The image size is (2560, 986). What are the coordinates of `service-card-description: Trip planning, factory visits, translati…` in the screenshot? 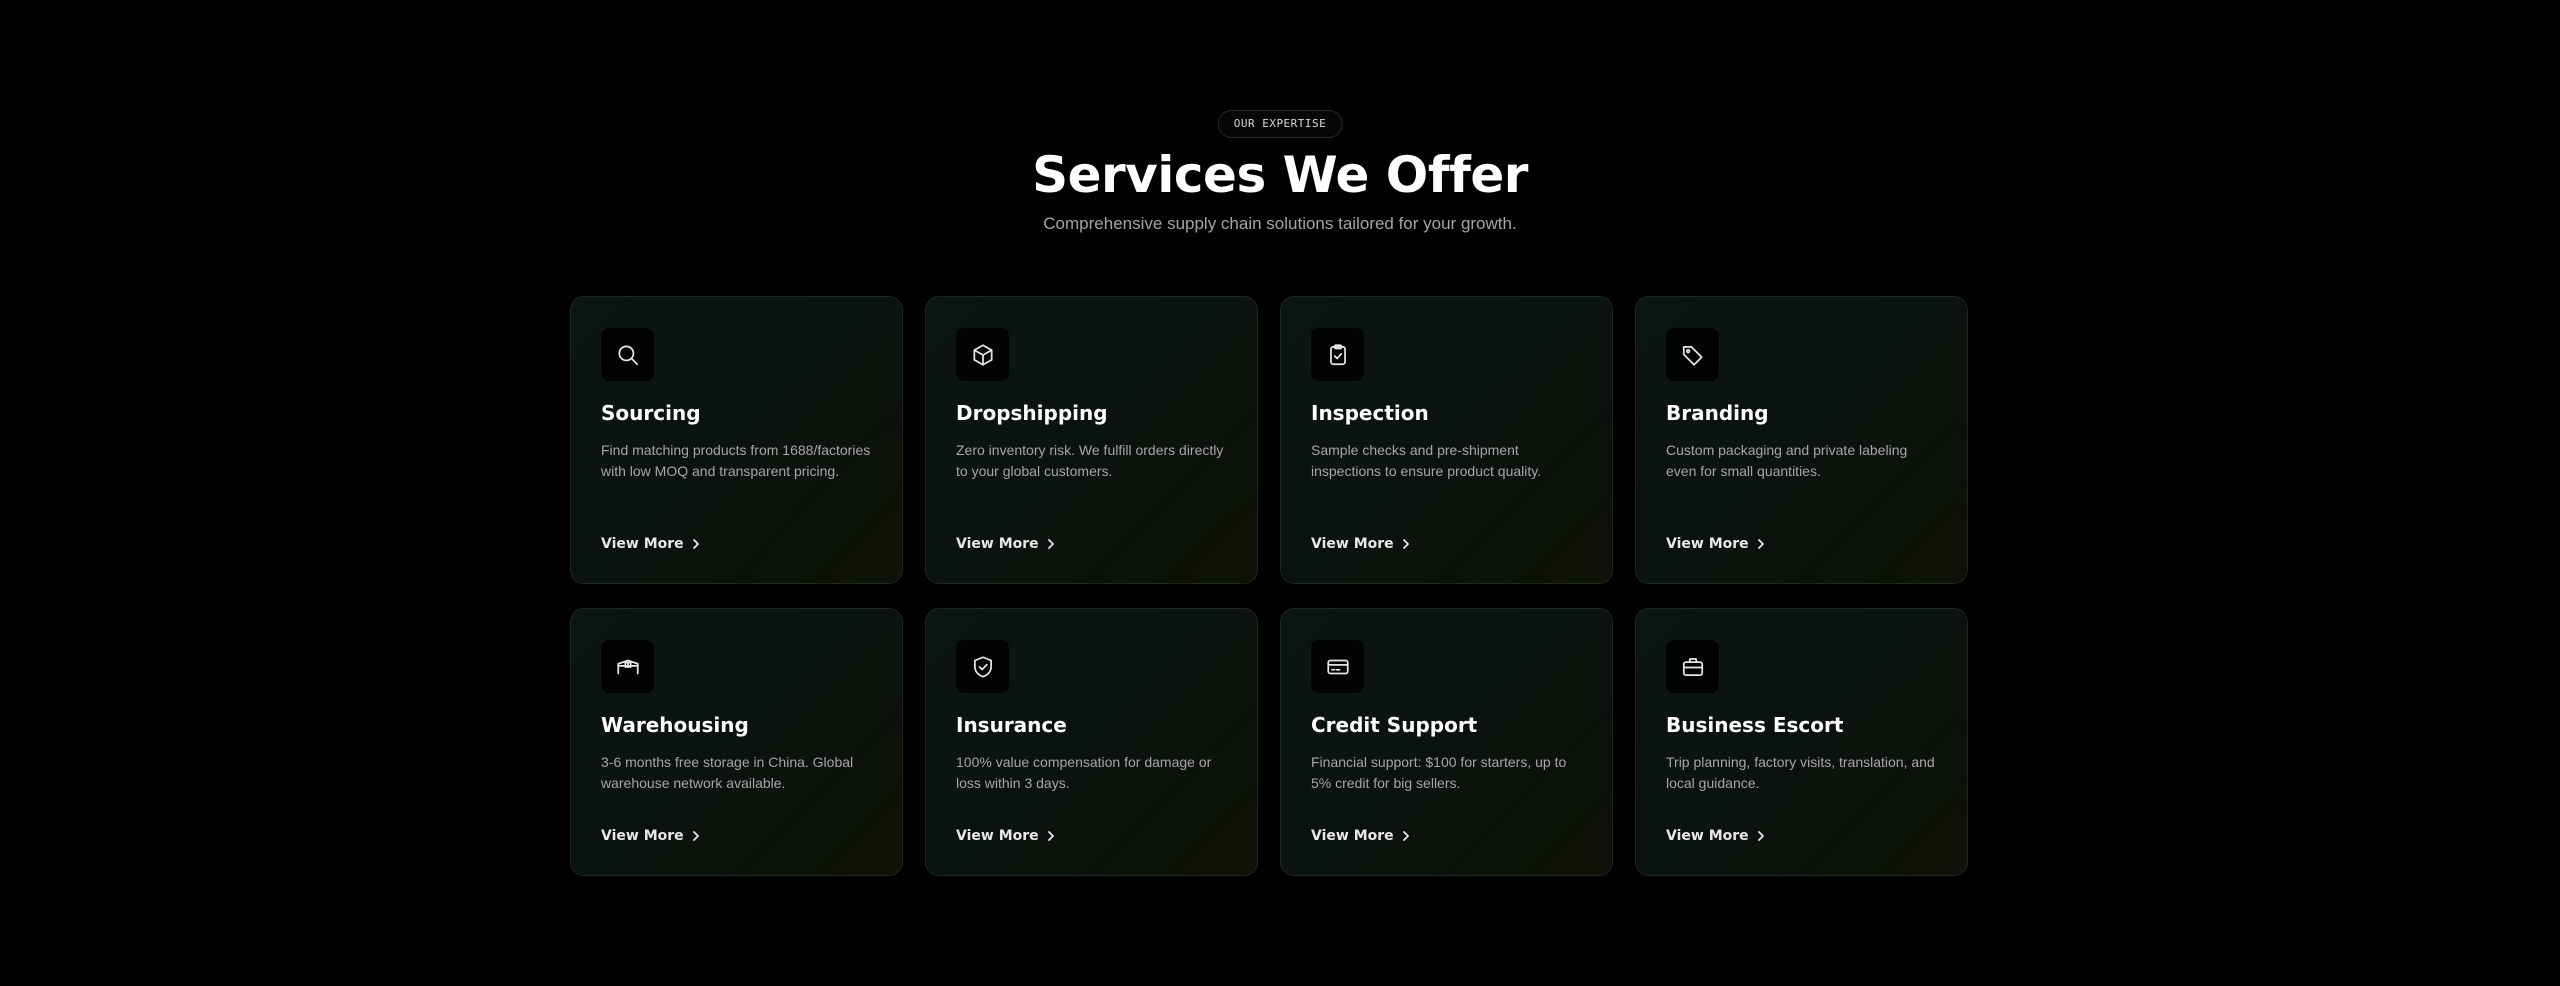 It's located at (1800, 772).